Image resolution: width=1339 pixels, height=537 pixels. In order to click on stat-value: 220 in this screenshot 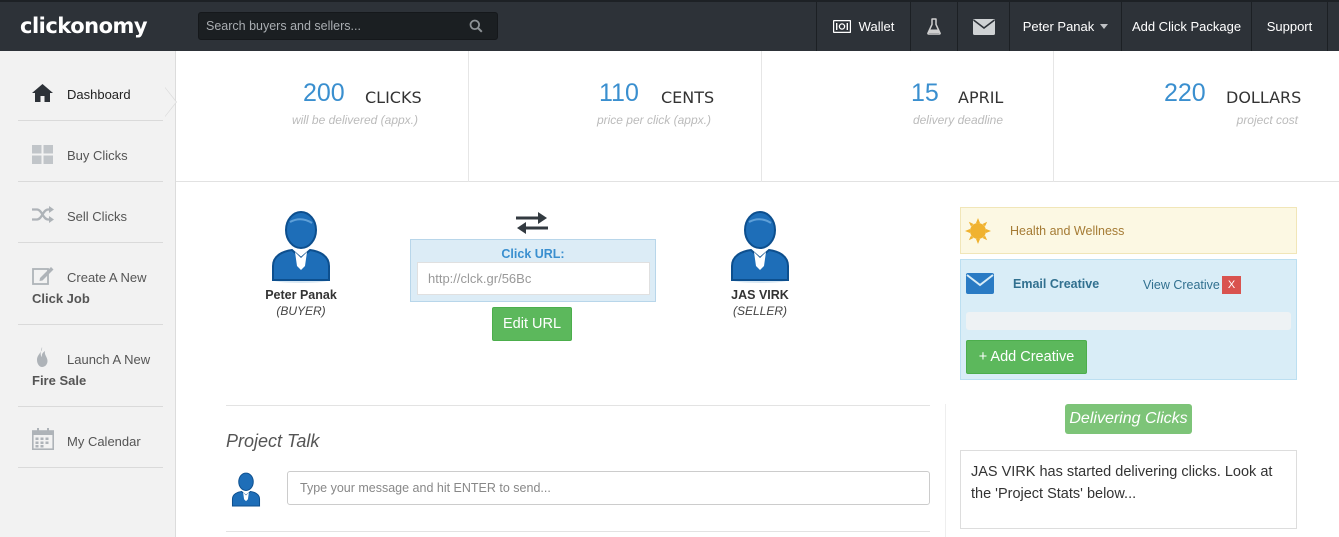, I will do `click(1185, 93)`.